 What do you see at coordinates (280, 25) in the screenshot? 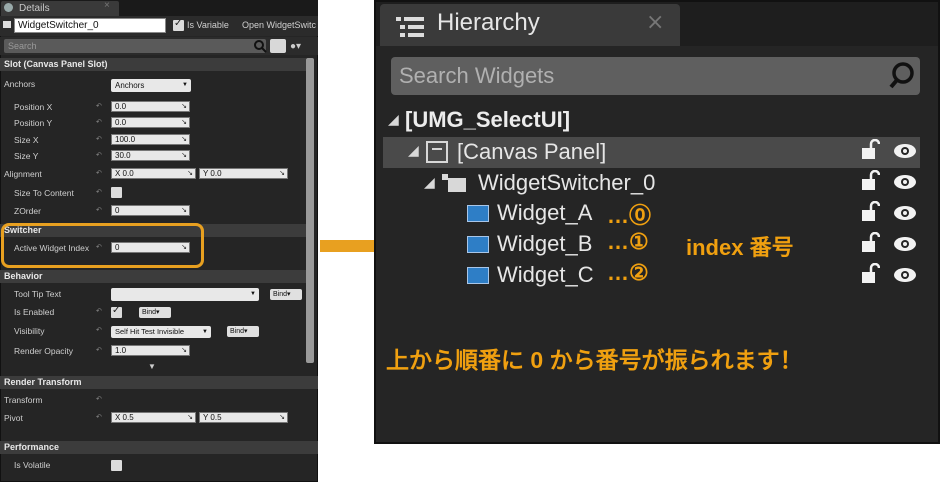
I see `open-widget-switcher-button: Open WidgetSwitc` at bounding box center [280, 25].